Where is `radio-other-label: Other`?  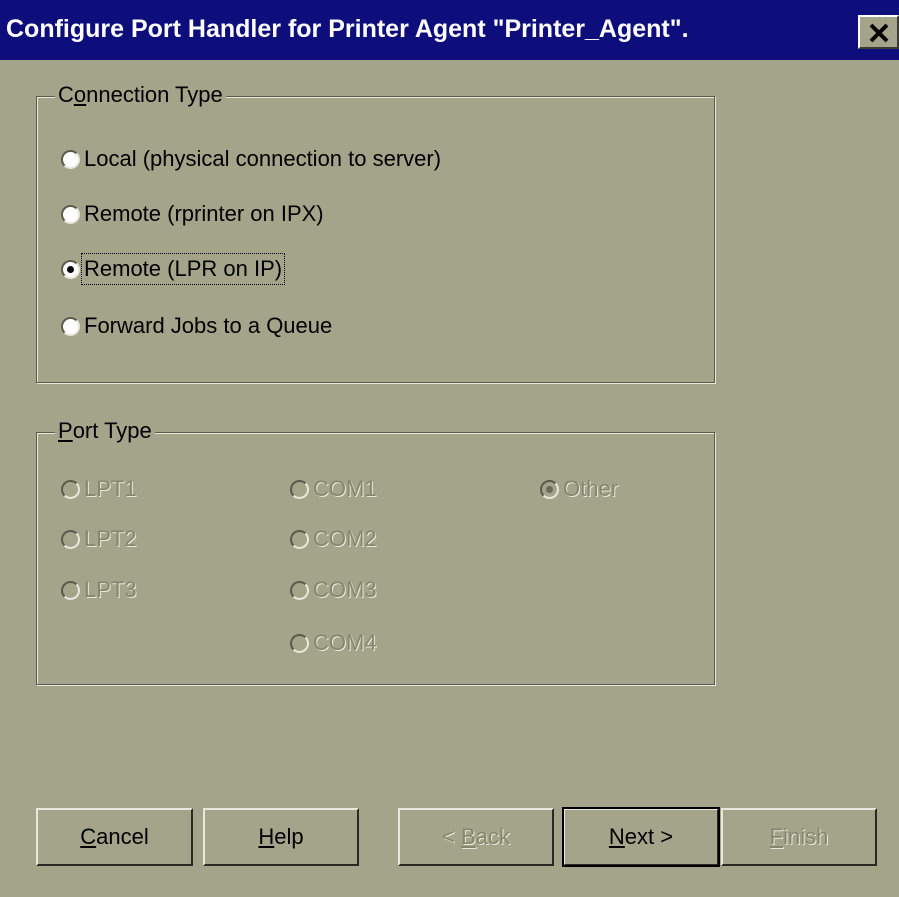
radio-other-label: Other is located at coordinates (591, 488).